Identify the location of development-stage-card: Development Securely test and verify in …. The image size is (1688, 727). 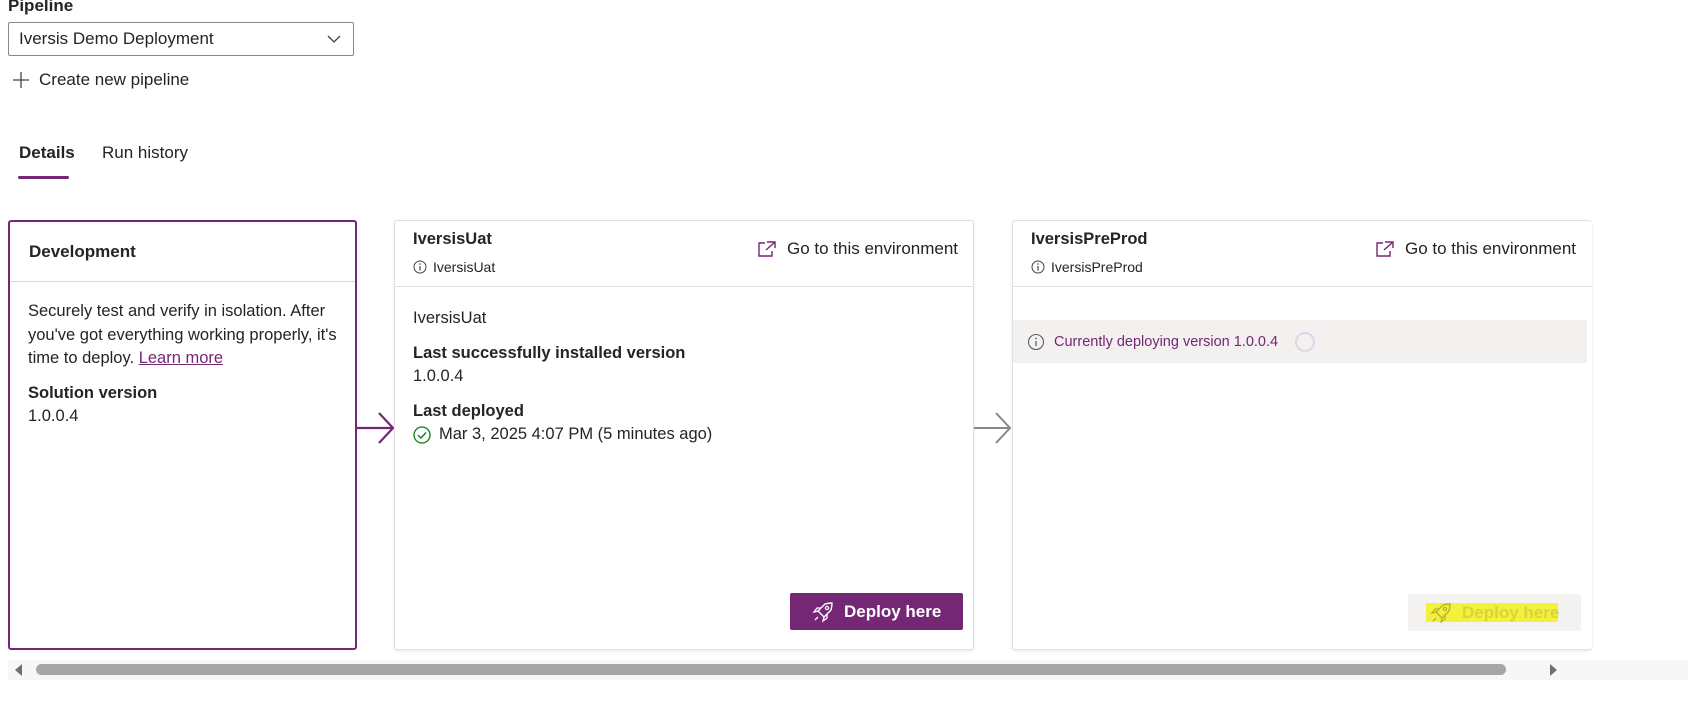
(182, 435).